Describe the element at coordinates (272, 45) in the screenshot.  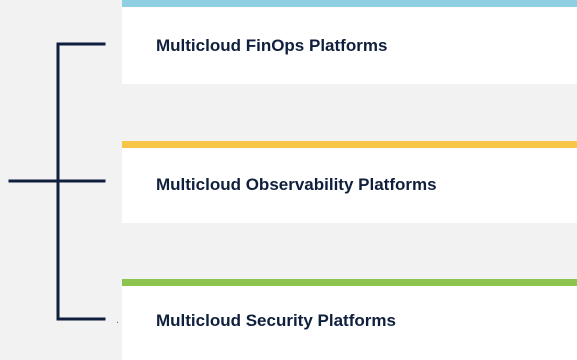
I see `card-label: Multicloud FinOps Platforms` at that location.